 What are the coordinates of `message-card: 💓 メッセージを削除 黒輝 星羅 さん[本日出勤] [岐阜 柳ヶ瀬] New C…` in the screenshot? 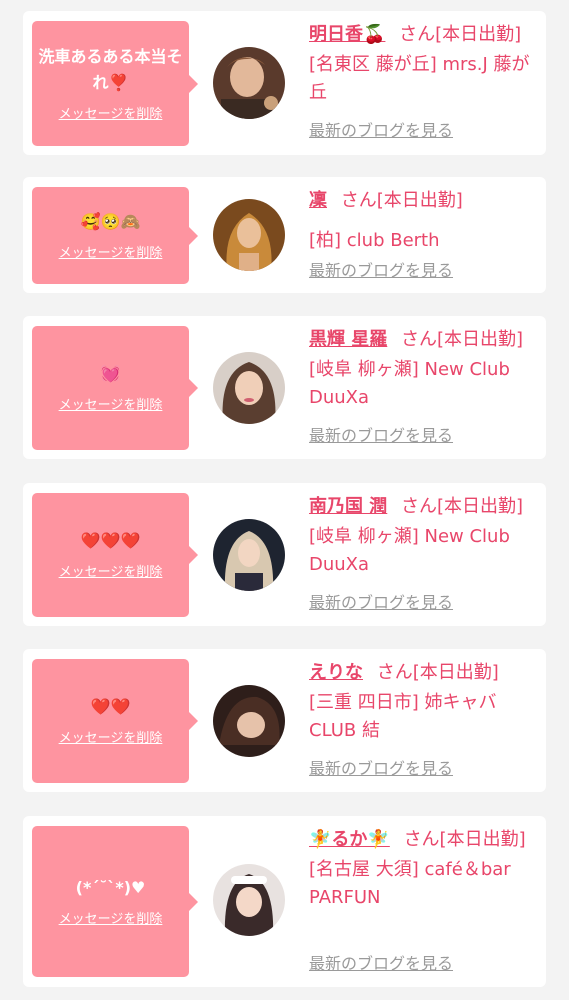 It's located at (284, 387).